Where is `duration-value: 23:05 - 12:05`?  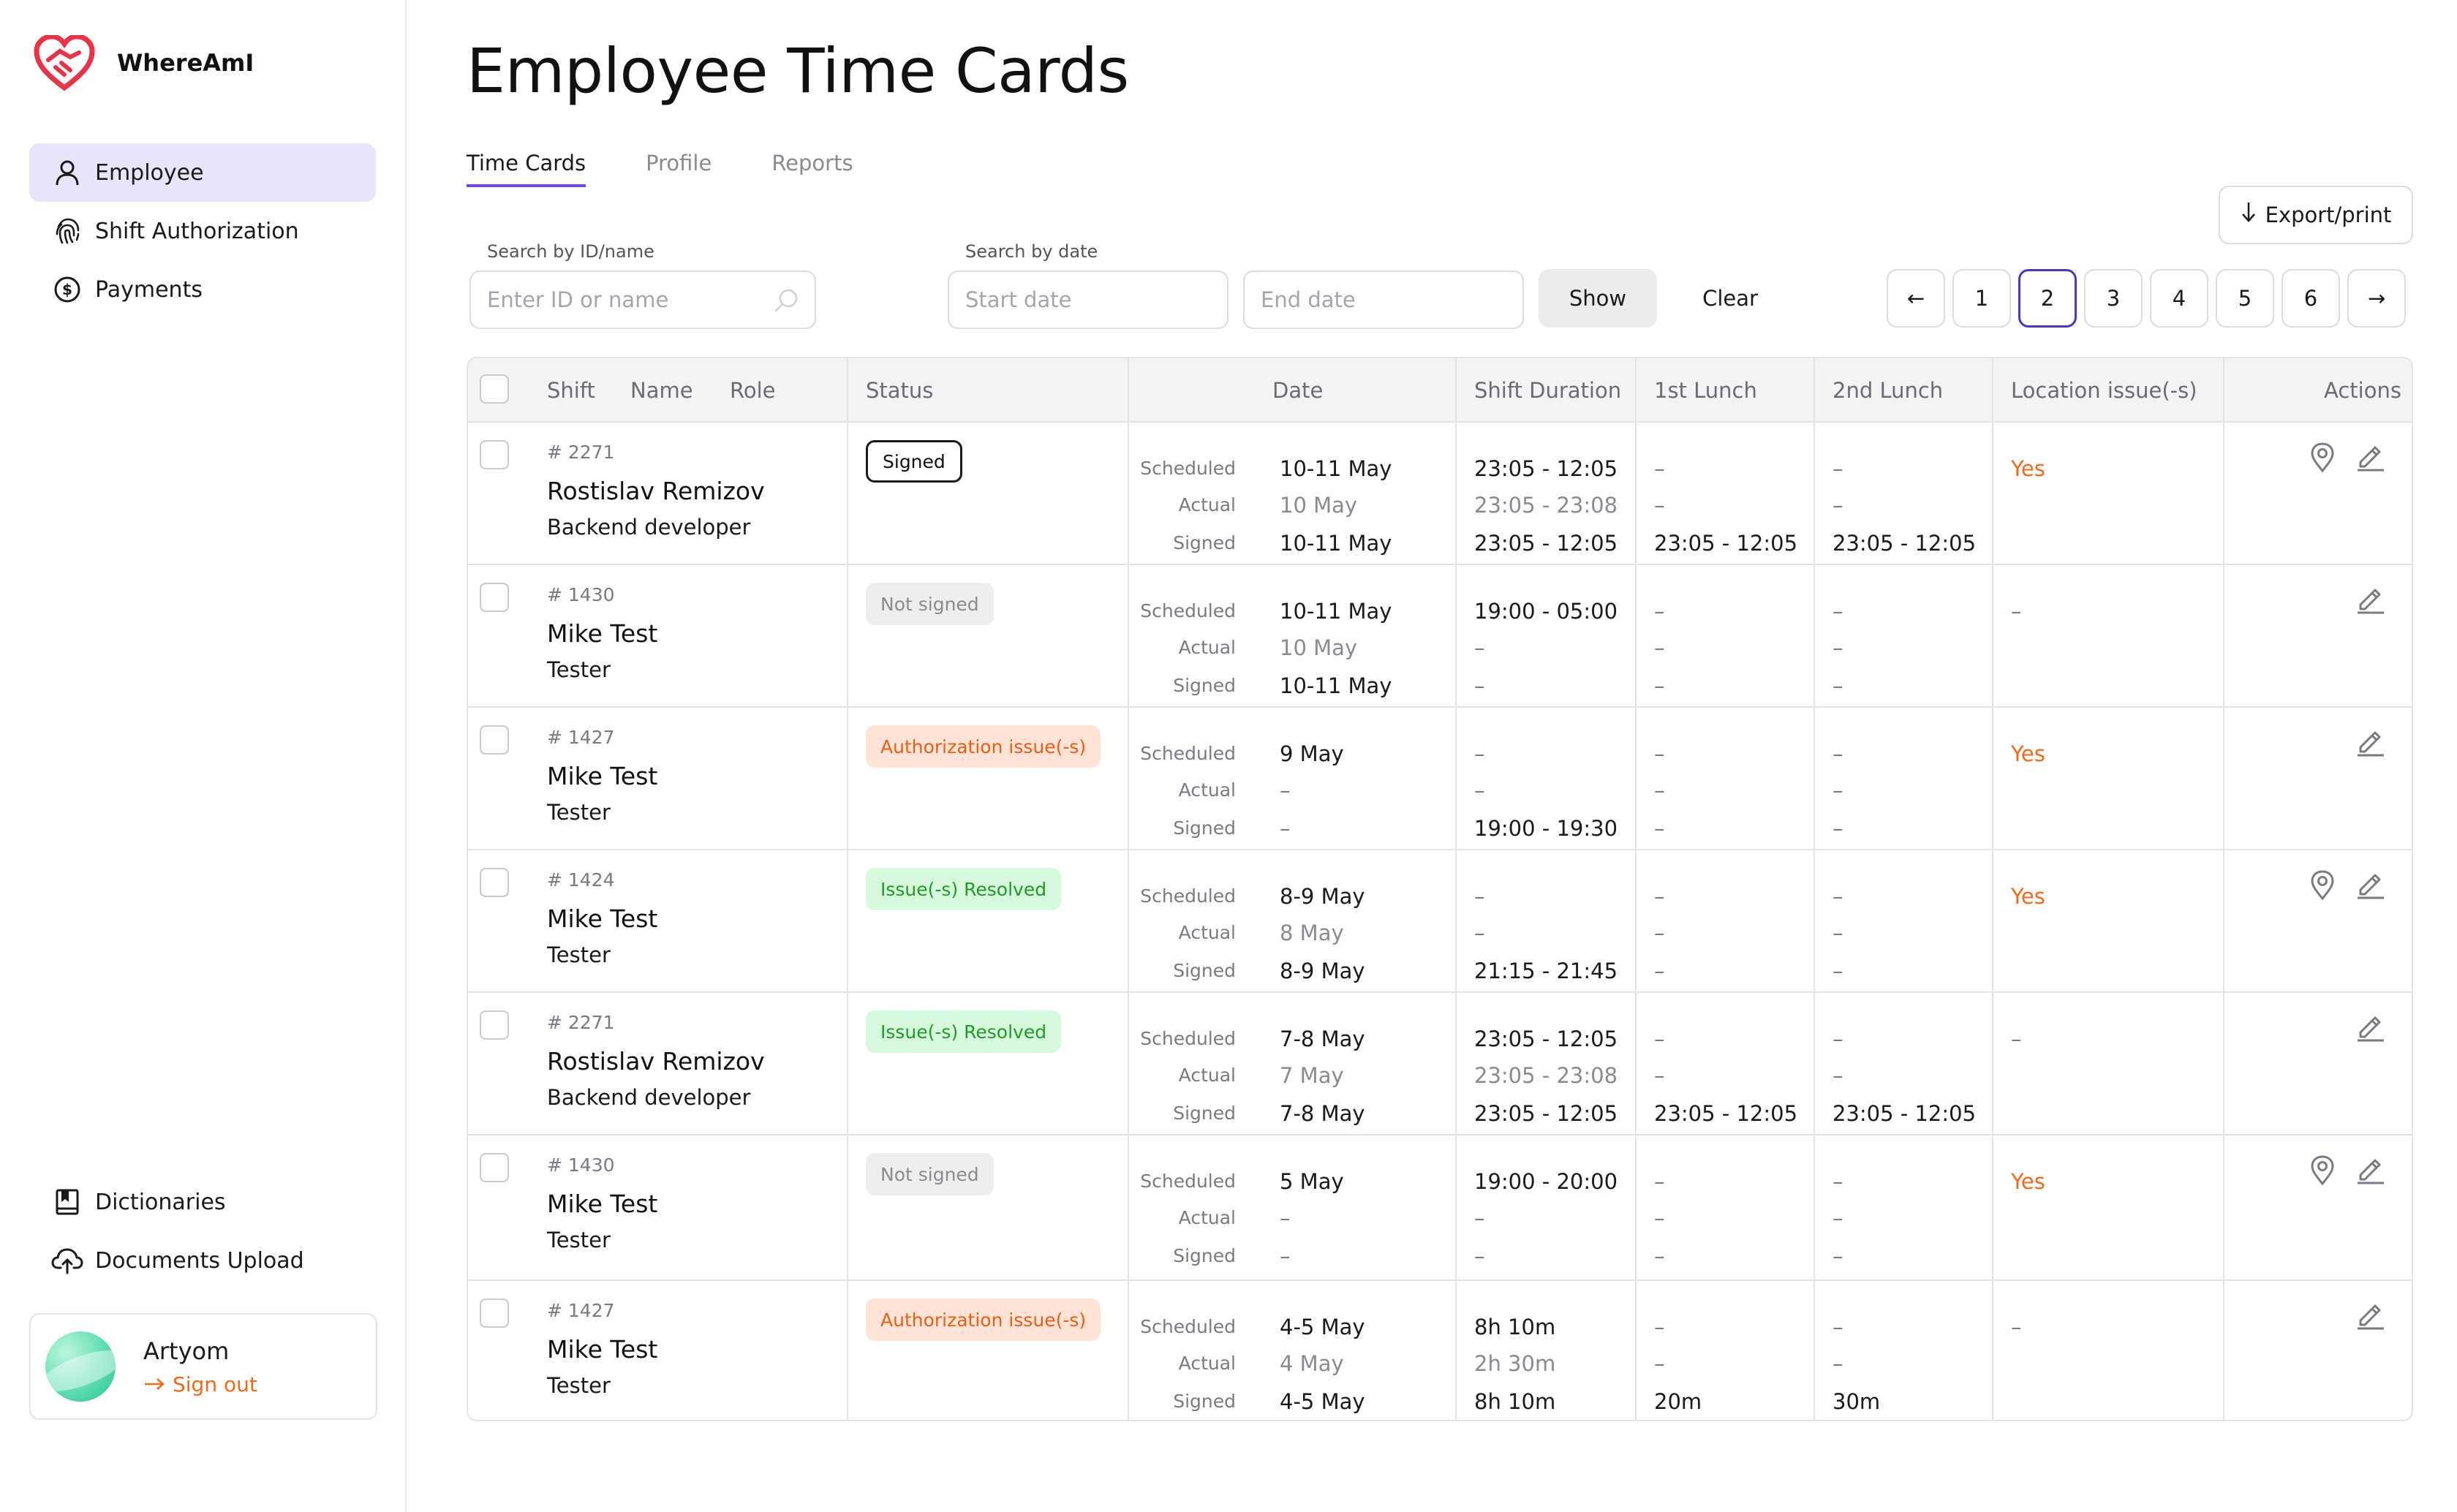
duration-value: 23:05 - 12:05 is located at coordinates (1546, 1039).